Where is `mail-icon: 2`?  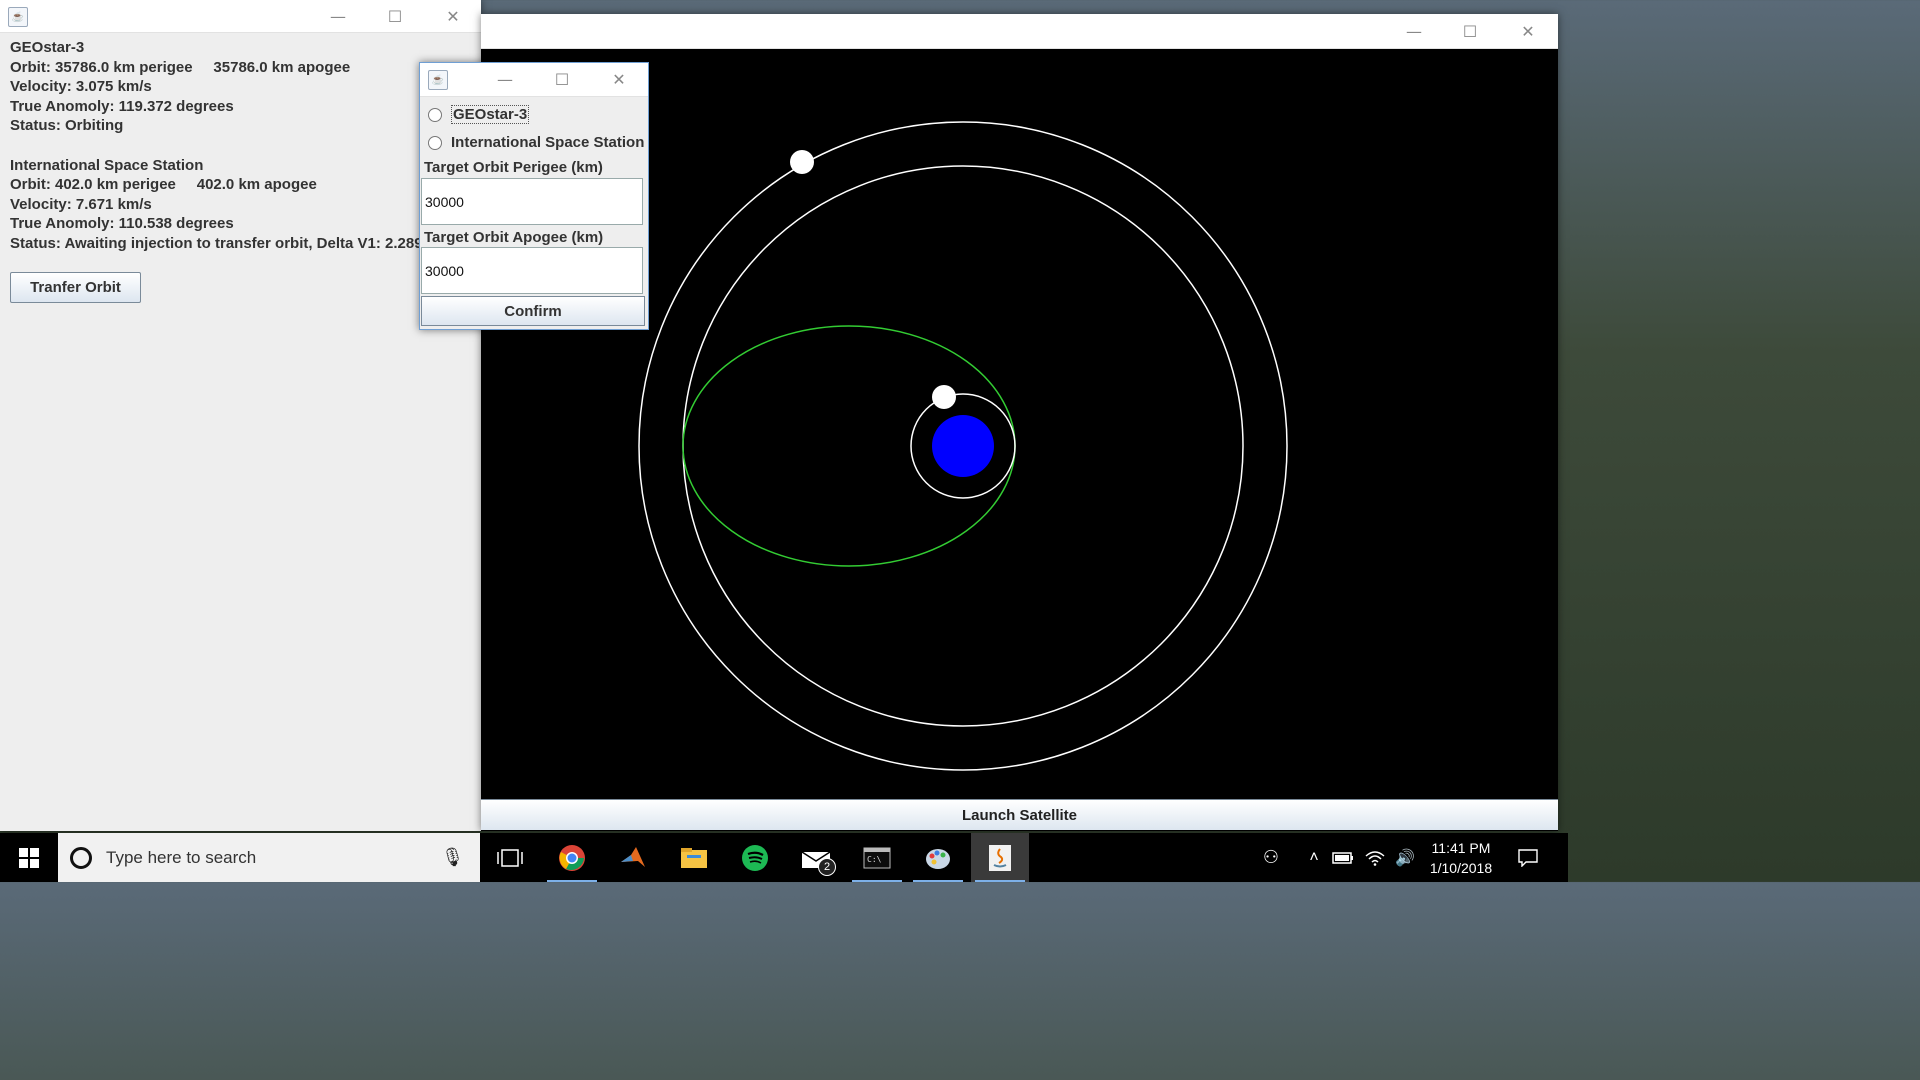 mail-icon: 2 is located at coordinates (816, 857).